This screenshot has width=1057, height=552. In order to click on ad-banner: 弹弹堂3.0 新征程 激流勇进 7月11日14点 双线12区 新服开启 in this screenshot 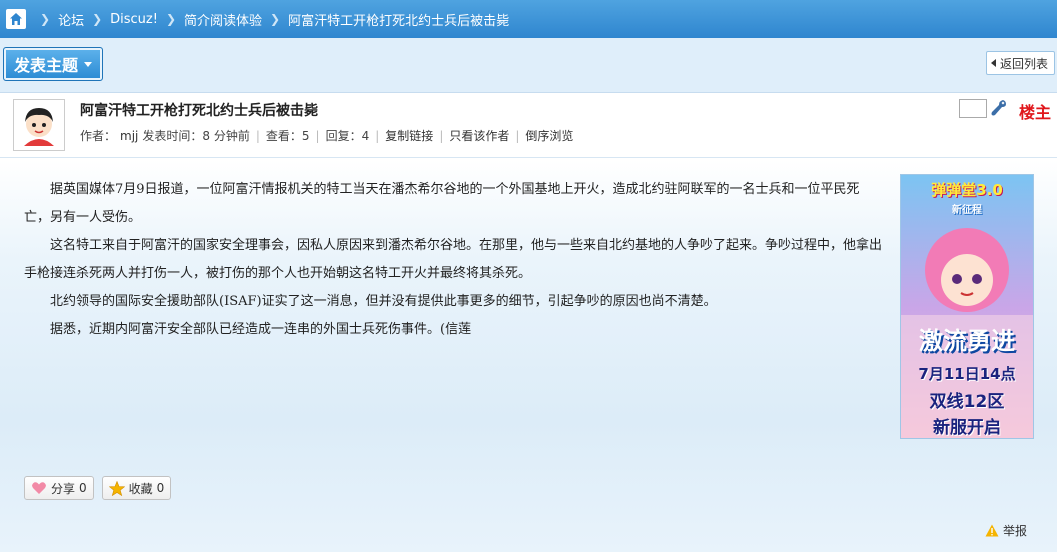, I will do `click(967, 306)`.